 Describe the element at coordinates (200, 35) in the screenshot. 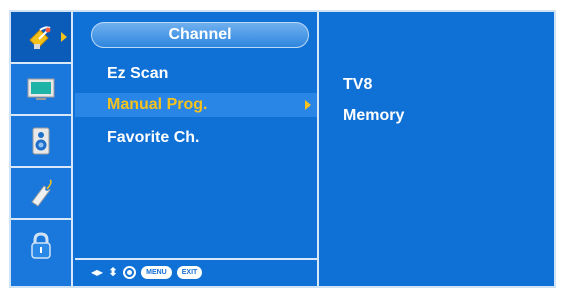

I see `menu-title: Channel` at that location.